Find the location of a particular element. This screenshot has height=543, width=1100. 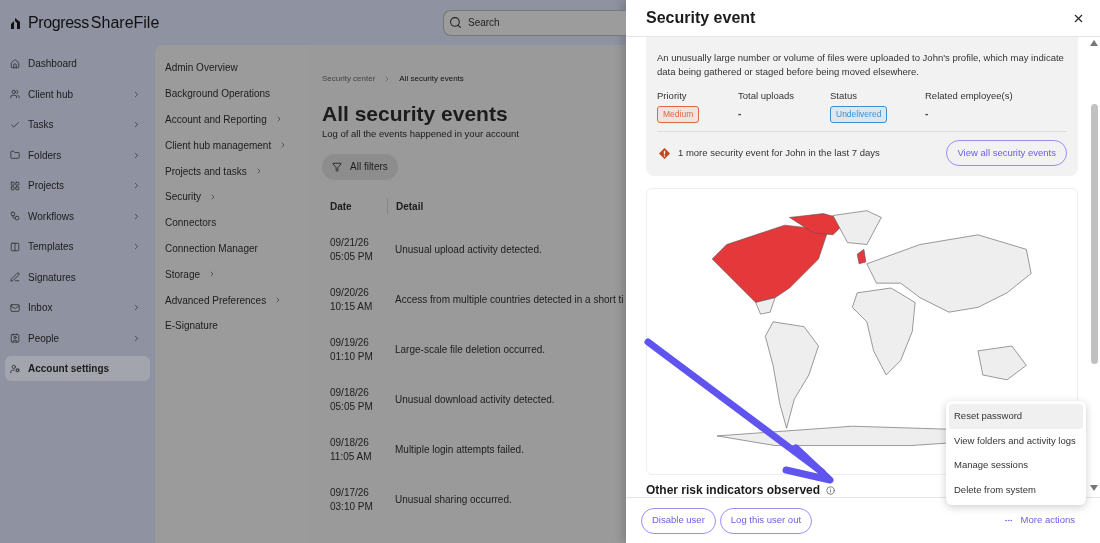

nav-item: Client hub is located at coordinates (77, 94).